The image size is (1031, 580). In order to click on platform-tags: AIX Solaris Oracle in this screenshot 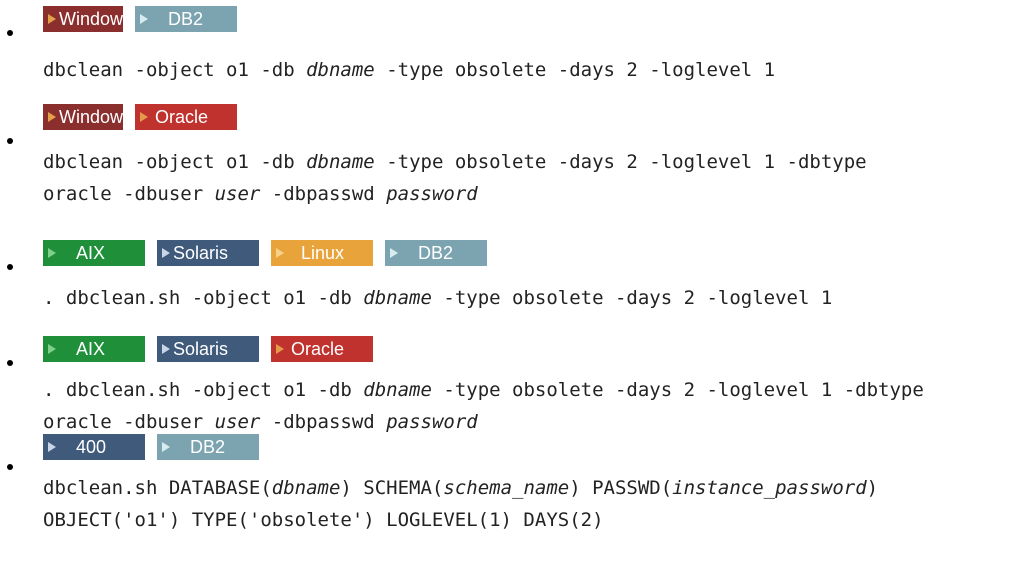, I will do `click(214, 349)`.